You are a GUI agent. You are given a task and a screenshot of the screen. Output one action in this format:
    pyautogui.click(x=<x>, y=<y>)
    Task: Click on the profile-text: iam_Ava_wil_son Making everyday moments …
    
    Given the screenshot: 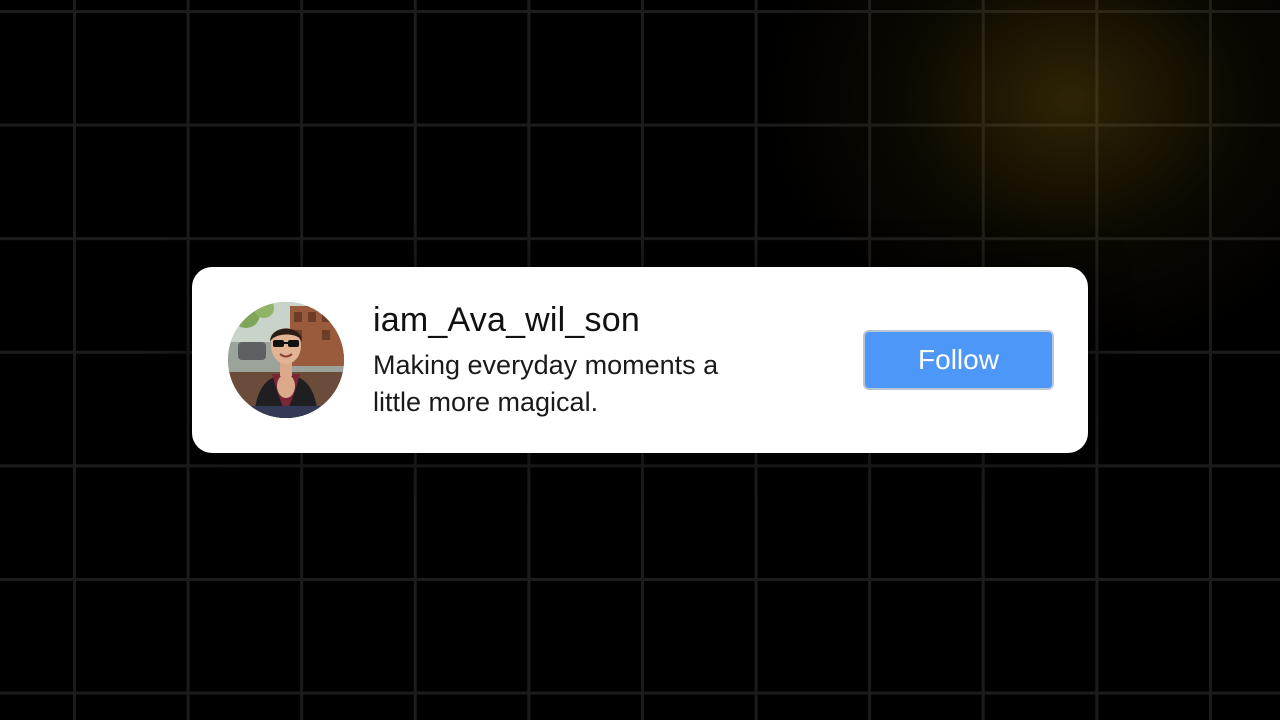 What is the action you would take?
    pyautogui.click(x=583, y=360)
    